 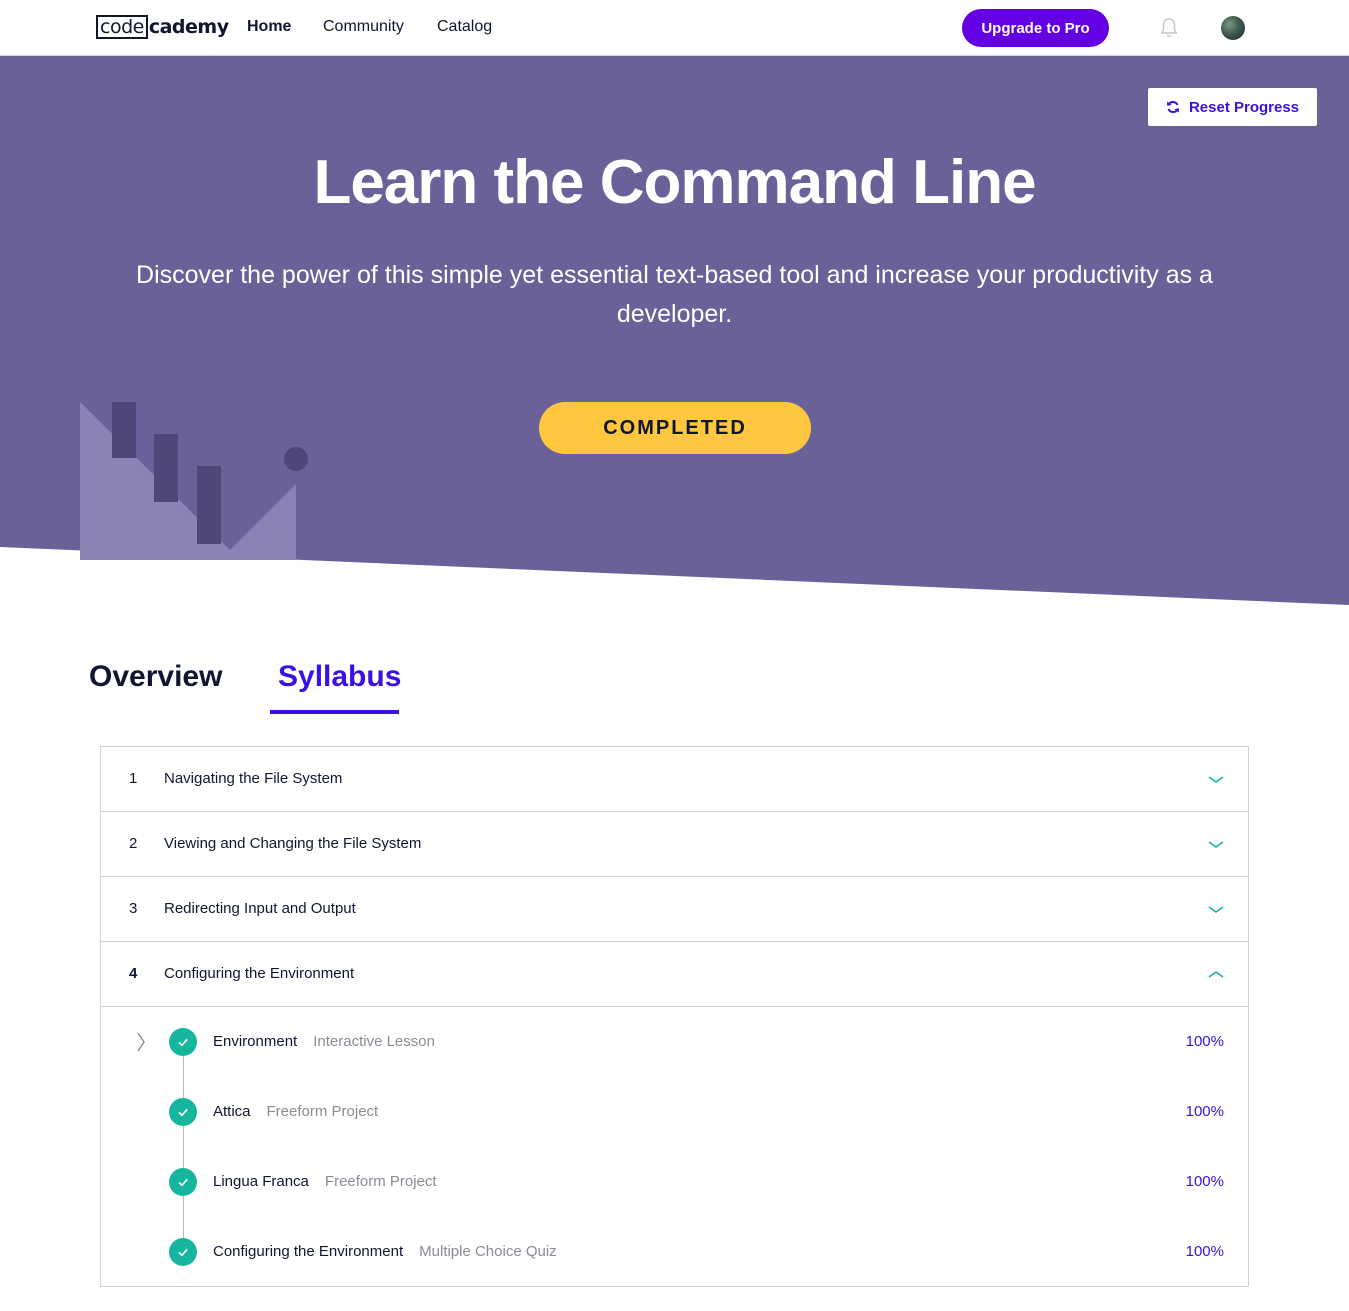 What do you see at coordinates (293, 843) in the screenshot?
I see `module-title: Viewing and Changing the File System` at bounding box center [293, 843].